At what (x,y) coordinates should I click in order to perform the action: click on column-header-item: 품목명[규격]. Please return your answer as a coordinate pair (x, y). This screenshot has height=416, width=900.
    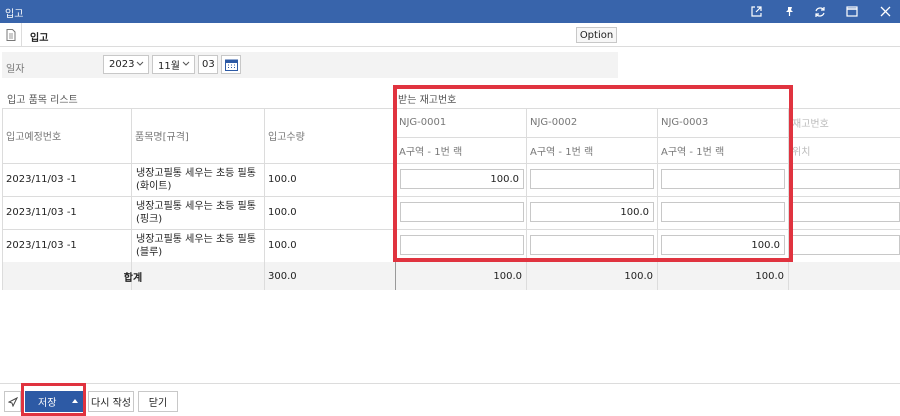
    Looking at the image, I should click on (162, 137).